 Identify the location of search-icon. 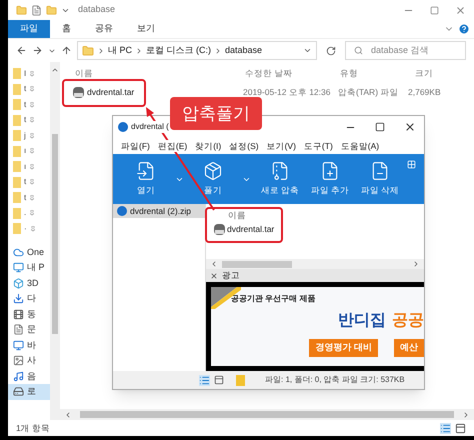
(358, 50).